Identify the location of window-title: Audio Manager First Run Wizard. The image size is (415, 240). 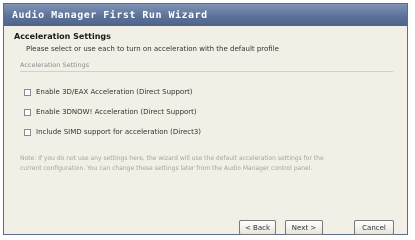
(110, 15).